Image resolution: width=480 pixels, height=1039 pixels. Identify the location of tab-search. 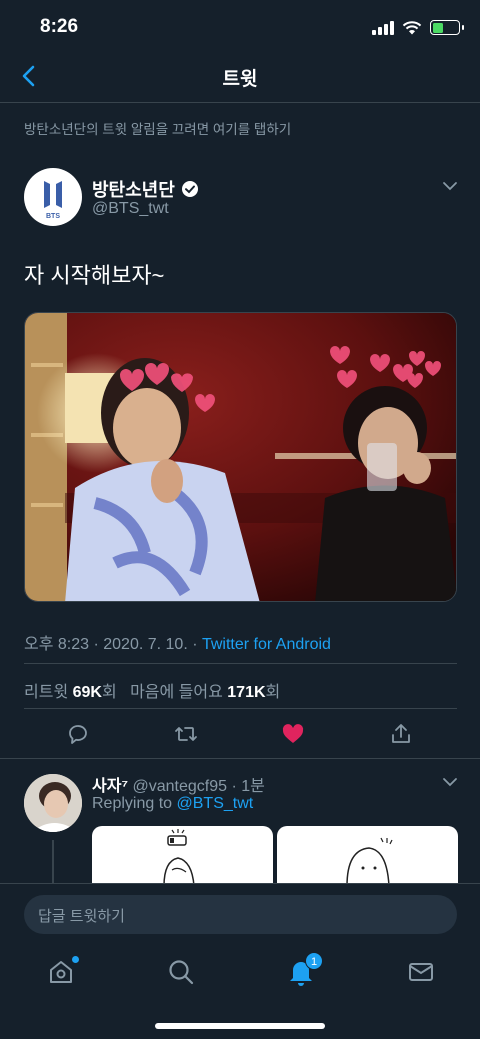
(181, 972).